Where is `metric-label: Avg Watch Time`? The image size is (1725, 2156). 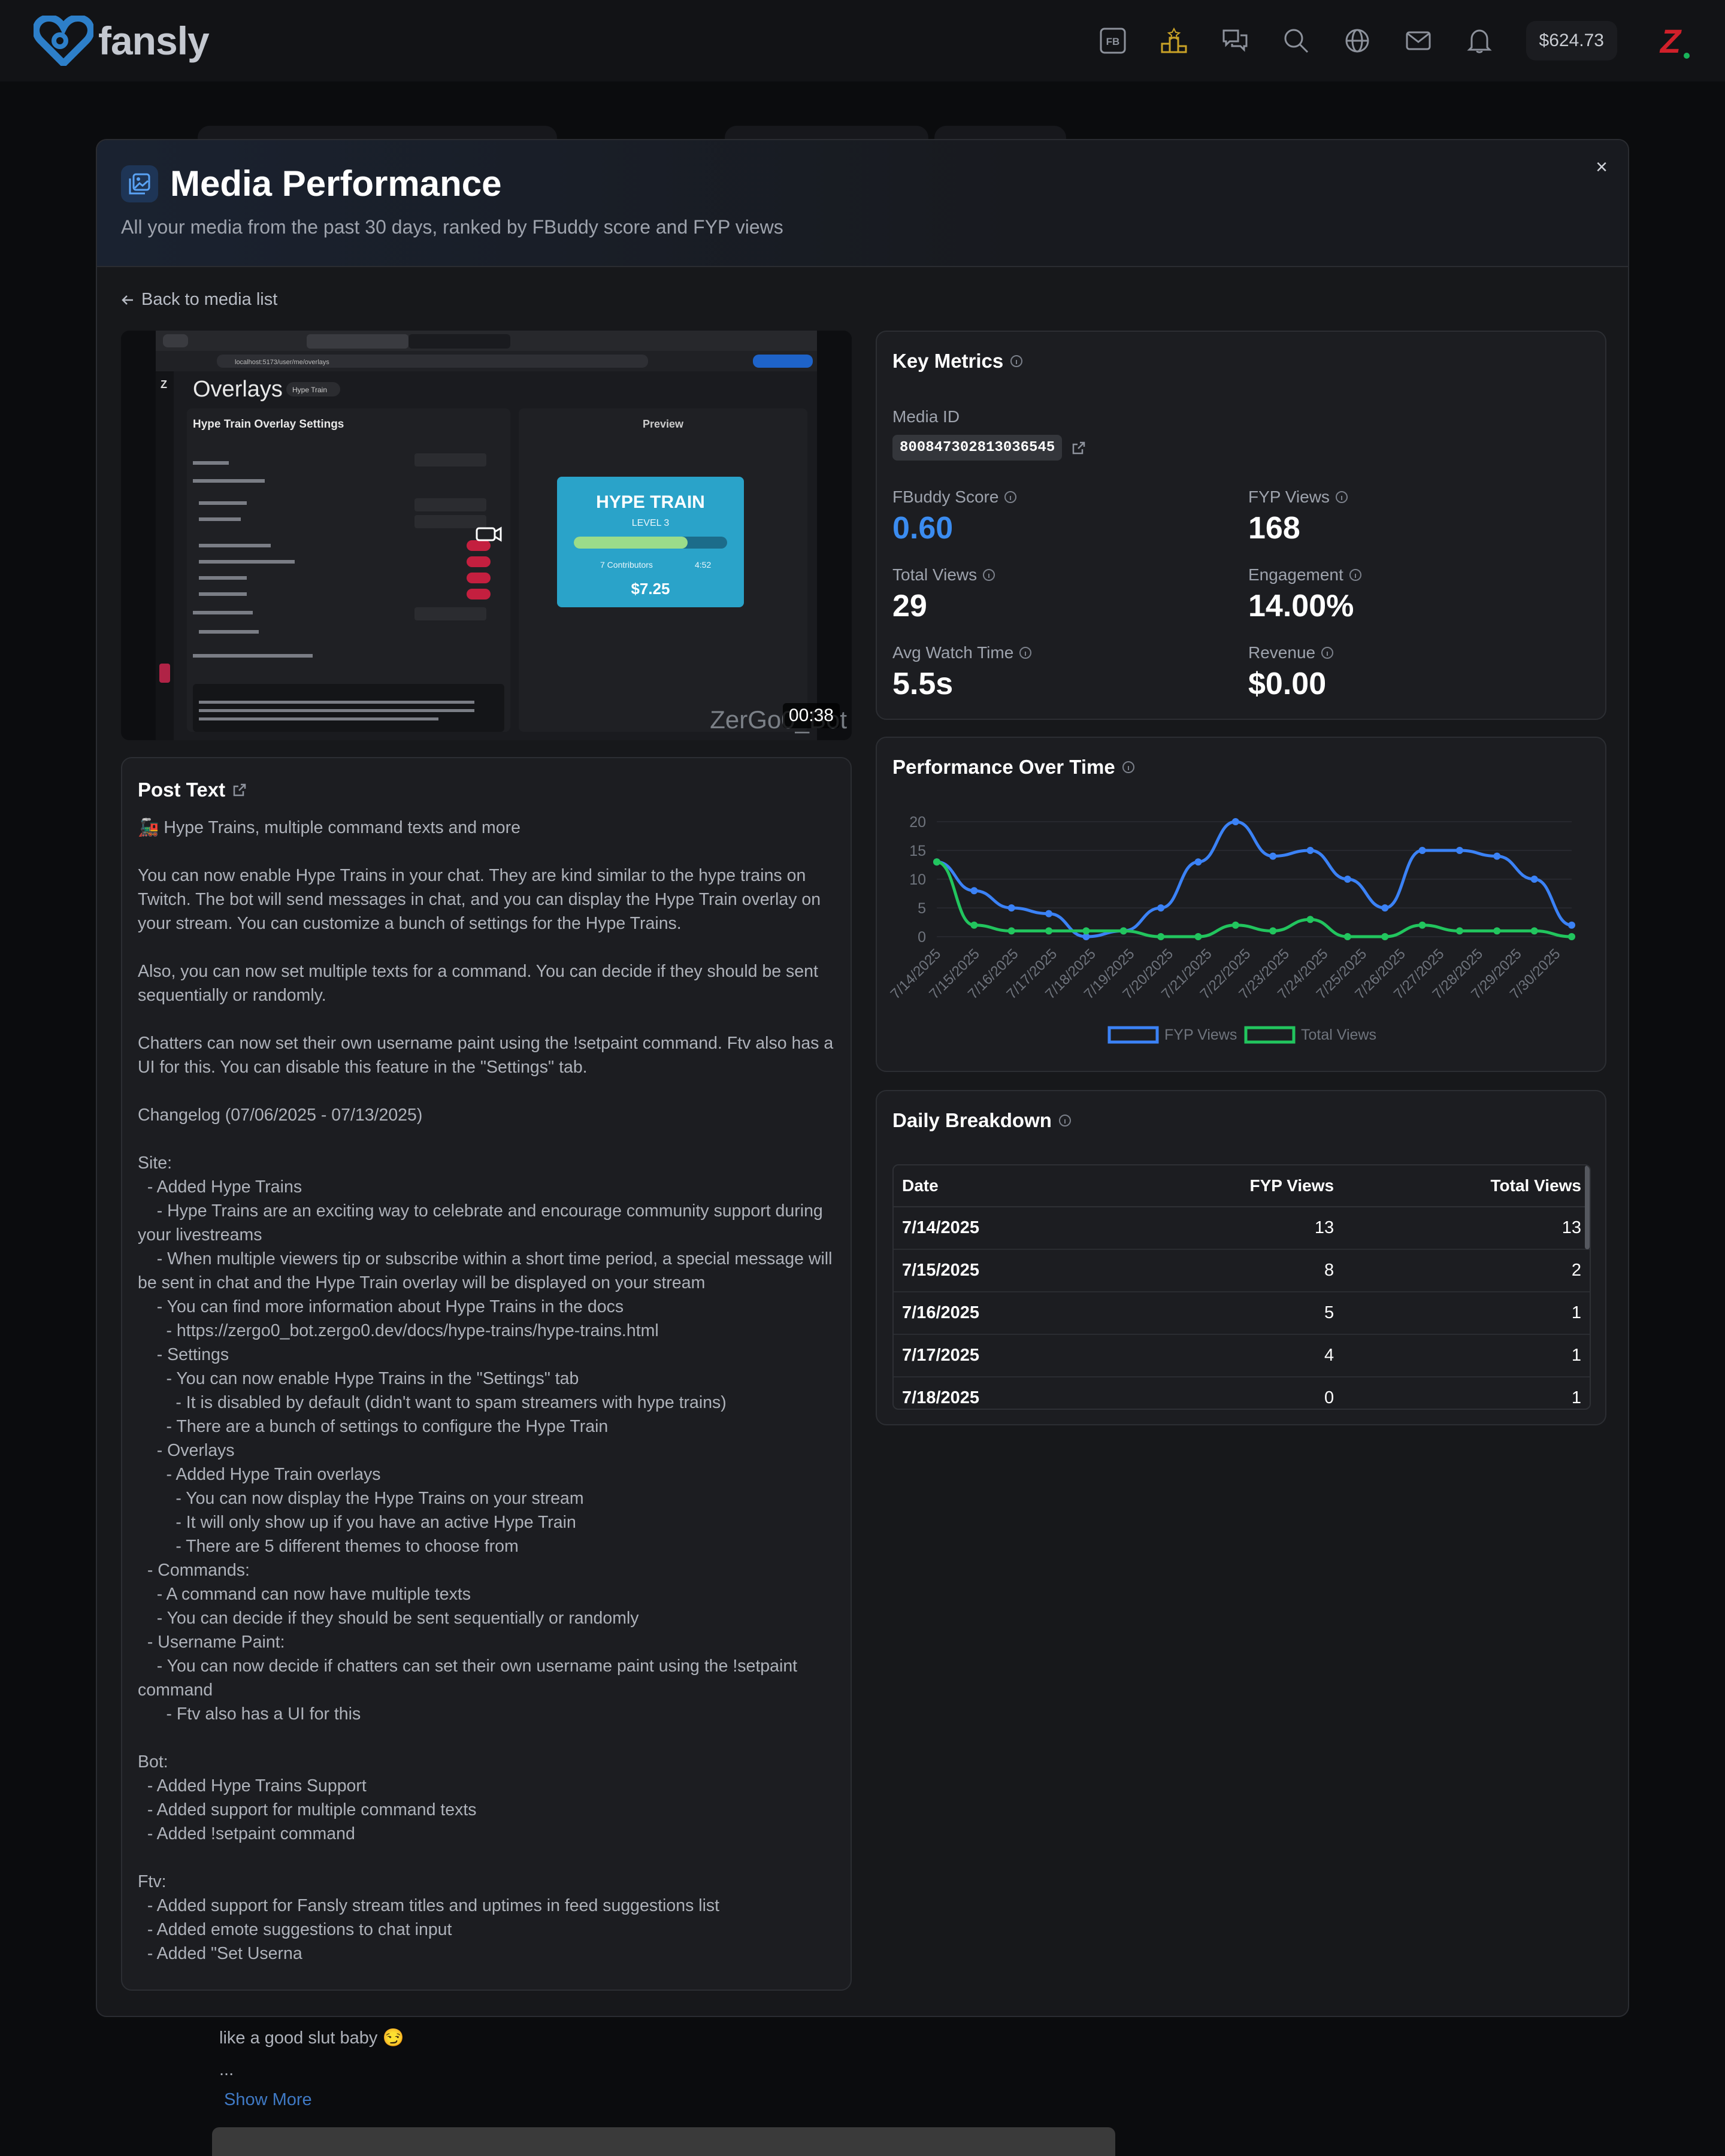 metric-label: Avg Watch Time is located at coordinates (953, 652).